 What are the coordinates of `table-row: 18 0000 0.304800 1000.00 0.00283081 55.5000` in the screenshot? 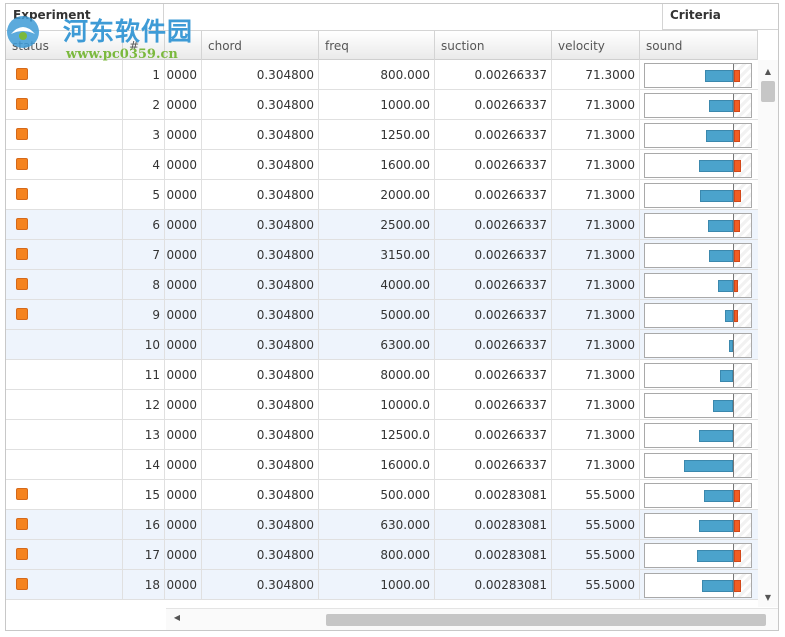 It's located at (382, 585).